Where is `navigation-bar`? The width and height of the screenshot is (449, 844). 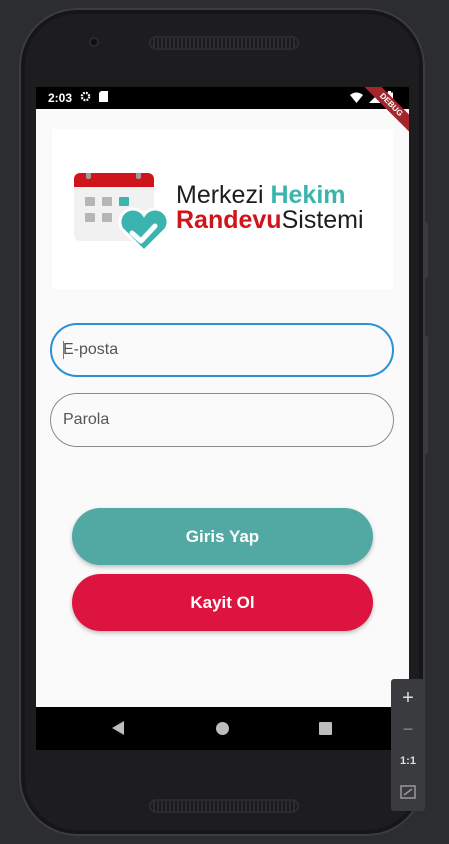 navigation-bar is located at coordinates (222, 728).